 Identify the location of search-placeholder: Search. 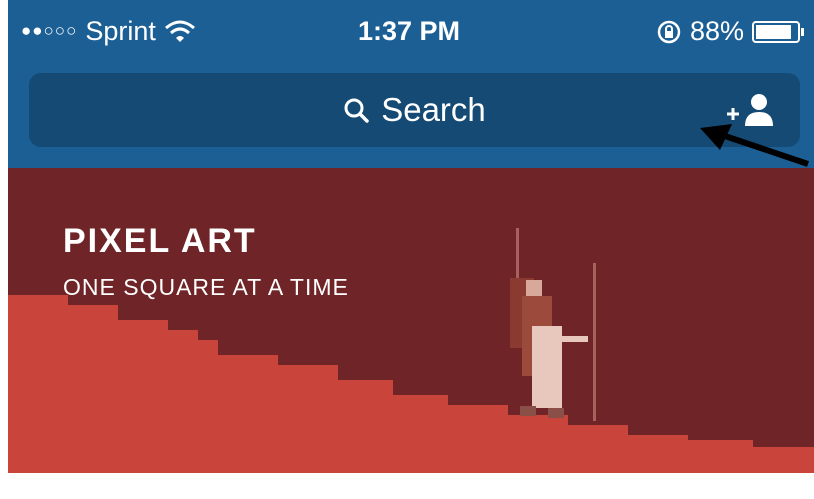
(433, 109).